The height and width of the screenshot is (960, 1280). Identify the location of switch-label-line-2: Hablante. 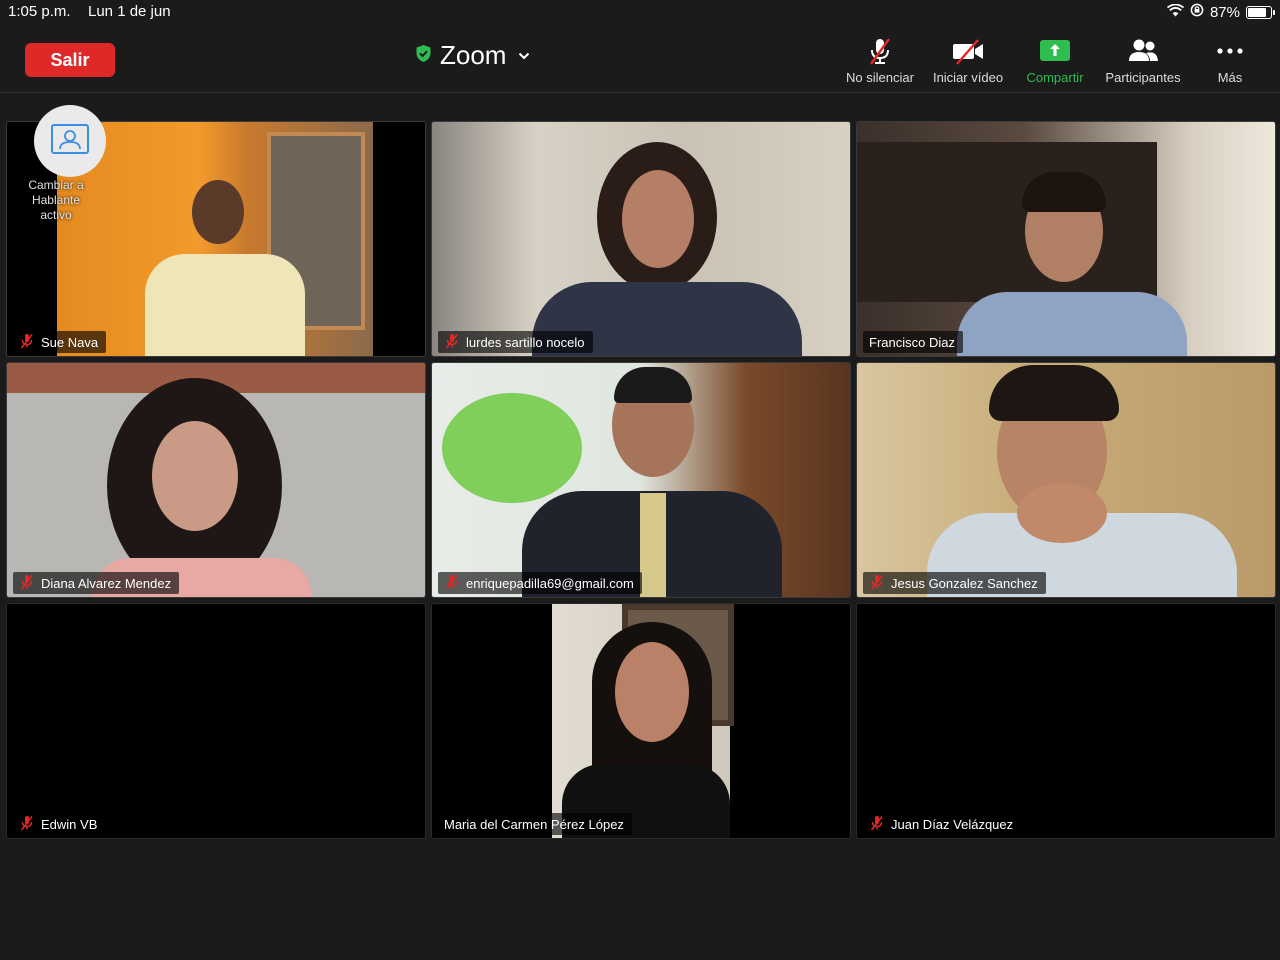
(56, 200).